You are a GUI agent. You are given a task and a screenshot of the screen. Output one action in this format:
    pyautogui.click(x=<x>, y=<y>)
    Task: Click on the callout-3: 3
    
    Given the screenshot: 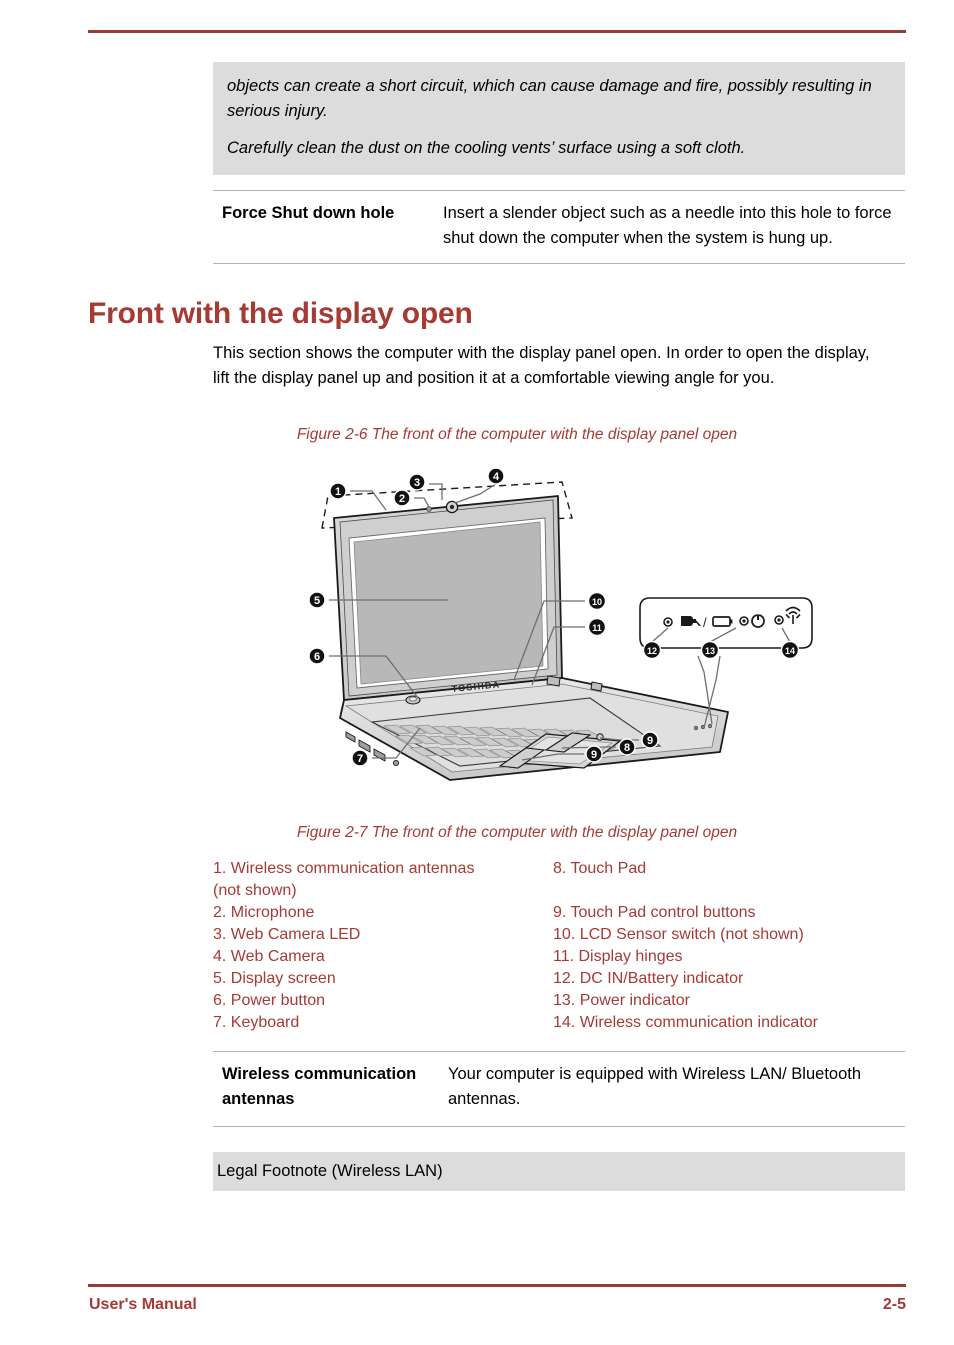 What is the action you would take?
    pyautogui.click(x=417, y=482)
    